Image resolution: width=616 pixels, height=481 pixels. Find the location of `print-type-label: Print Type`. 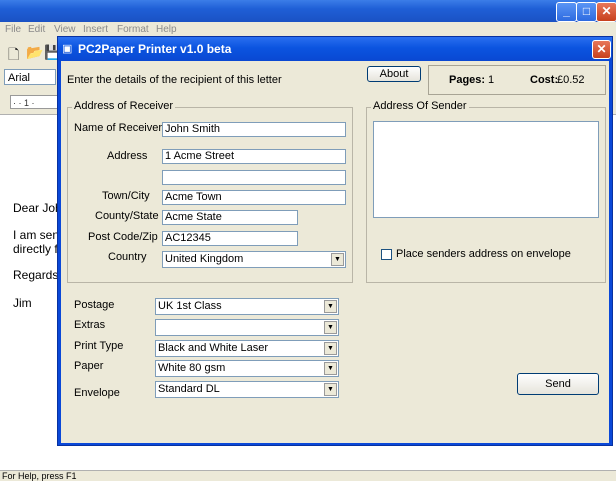

print-type-label: Print Type is located at coordinates (99, 346).